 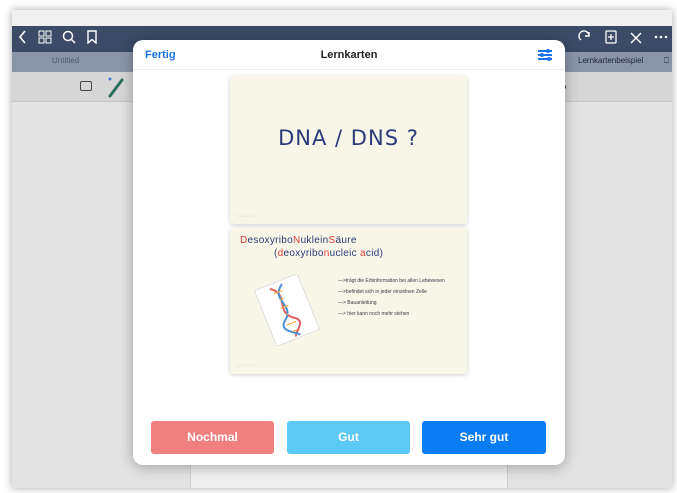 I want to click on good-button: Gut, so click(x=348, y=437).